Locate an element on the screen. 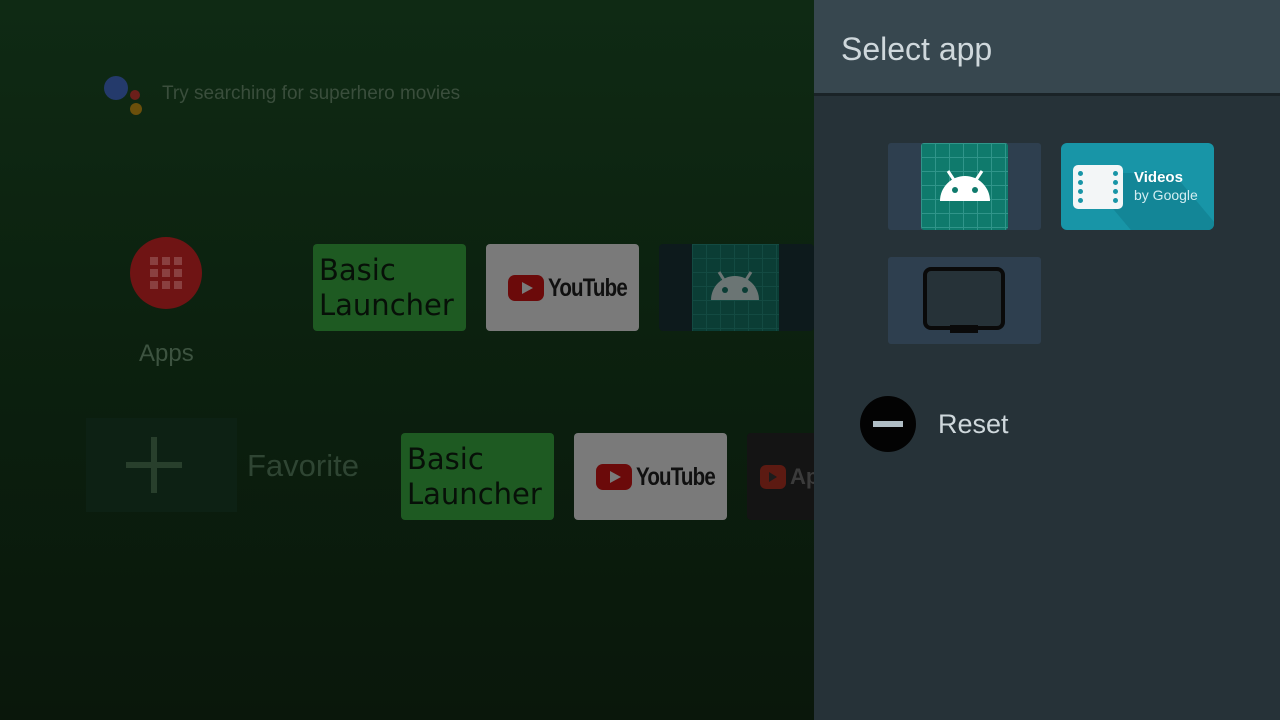 This screenshot has width=1280, height=720. panel-title: Select app is located at coordinates (917, 49).